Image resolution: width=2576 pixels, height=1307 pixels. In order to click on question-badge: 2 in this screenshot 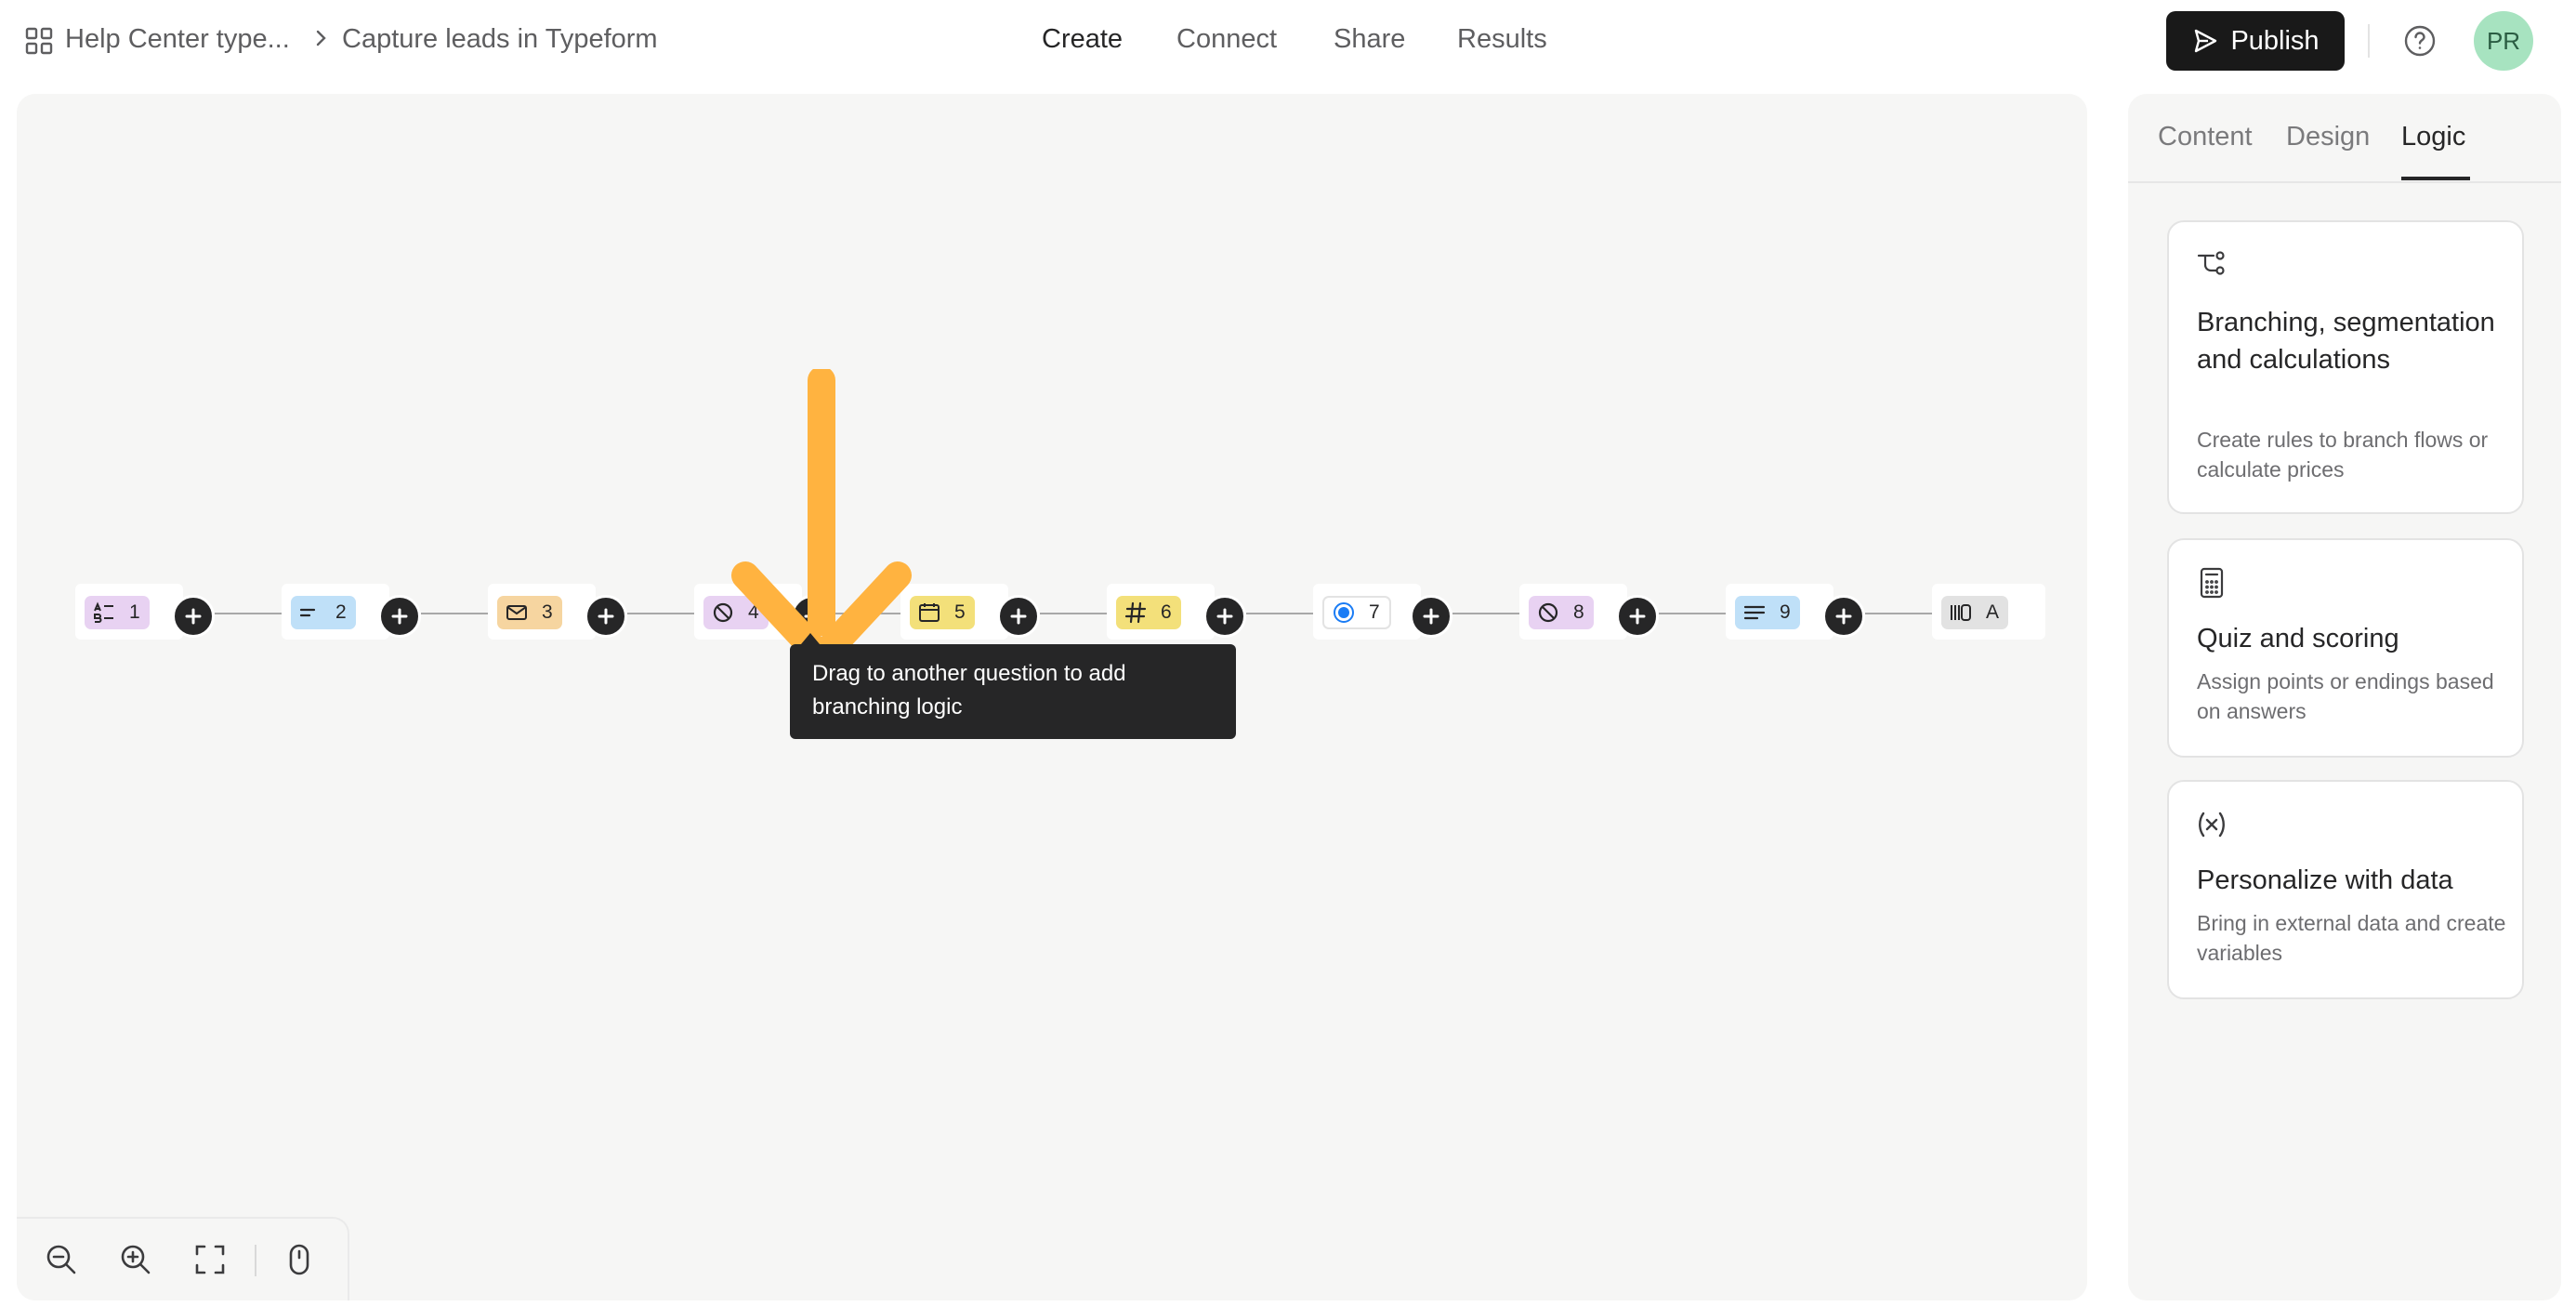, I will do `click(323, 613)`.